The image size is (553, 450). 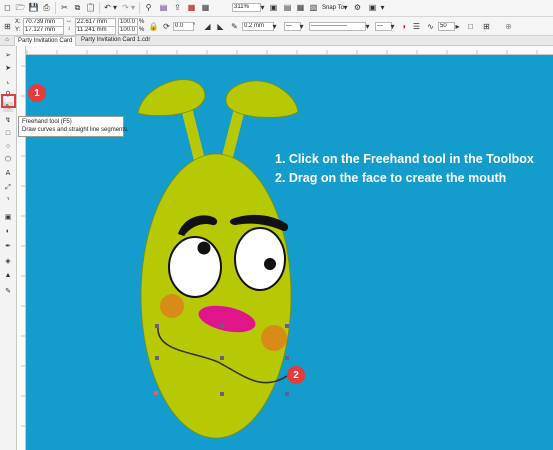 What do you see at coordinates (8, 146) in the screenshot?
I see `ellipse-tool-icon: ○` at bounding box center [8, 146].